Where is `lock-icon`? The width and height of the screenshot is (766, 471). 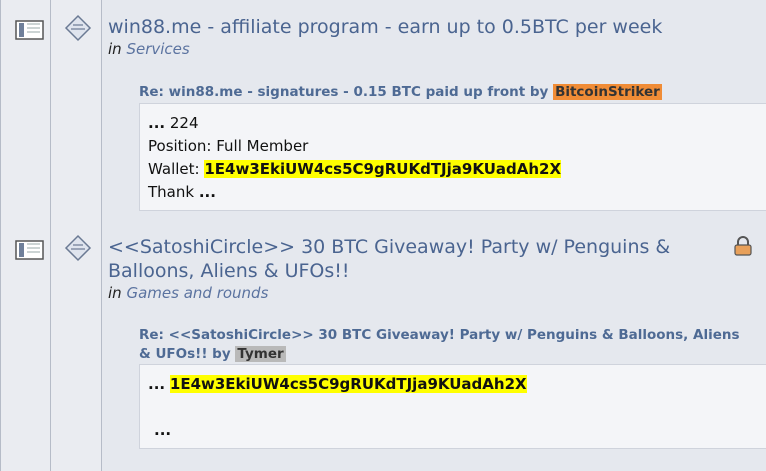 lock-icon is located at coordinates (743, 246).